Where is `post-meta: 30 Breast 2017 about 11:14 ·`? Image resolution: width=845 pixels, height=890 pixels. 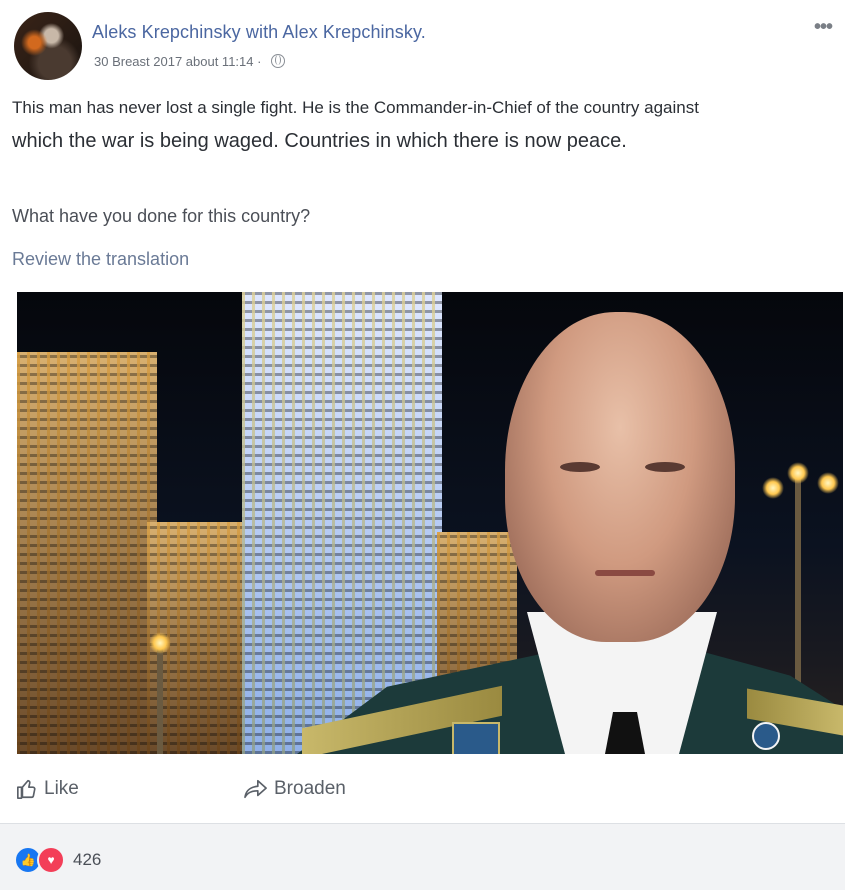 post-meta: 30 Breast 2017 about 11:14 · is located at coordinates (190, 61).